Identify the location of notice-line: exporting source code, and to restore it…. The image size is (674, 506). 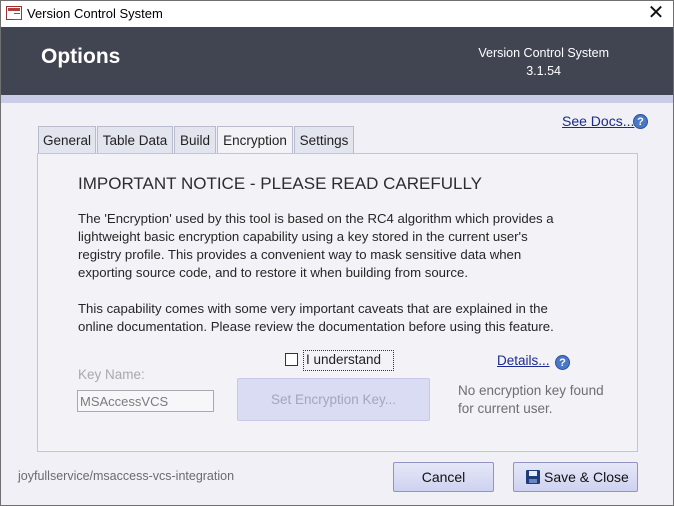
(273, 272).